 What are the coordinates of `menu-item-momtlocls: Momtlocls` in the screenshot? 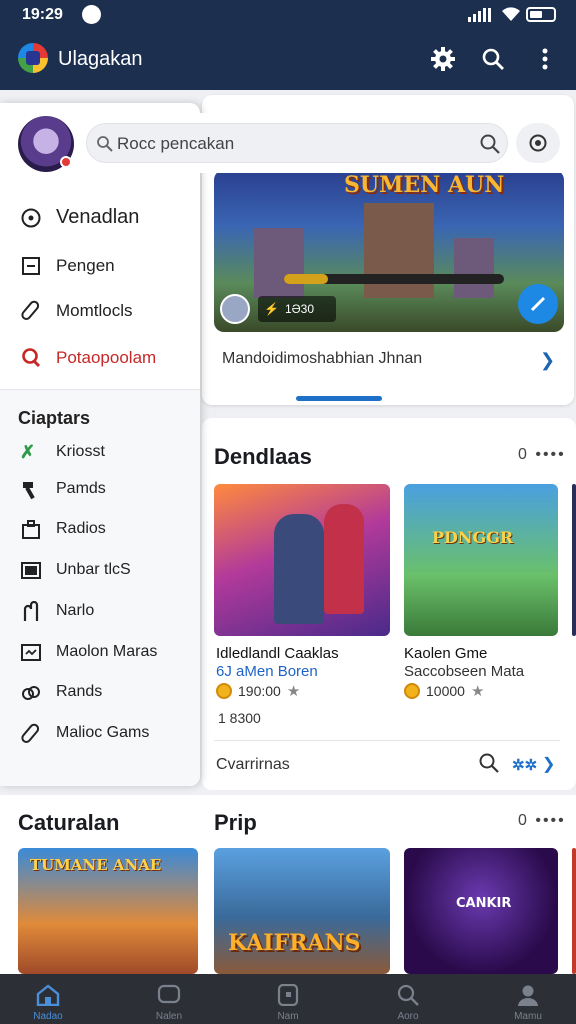 It's located at (100, 311).